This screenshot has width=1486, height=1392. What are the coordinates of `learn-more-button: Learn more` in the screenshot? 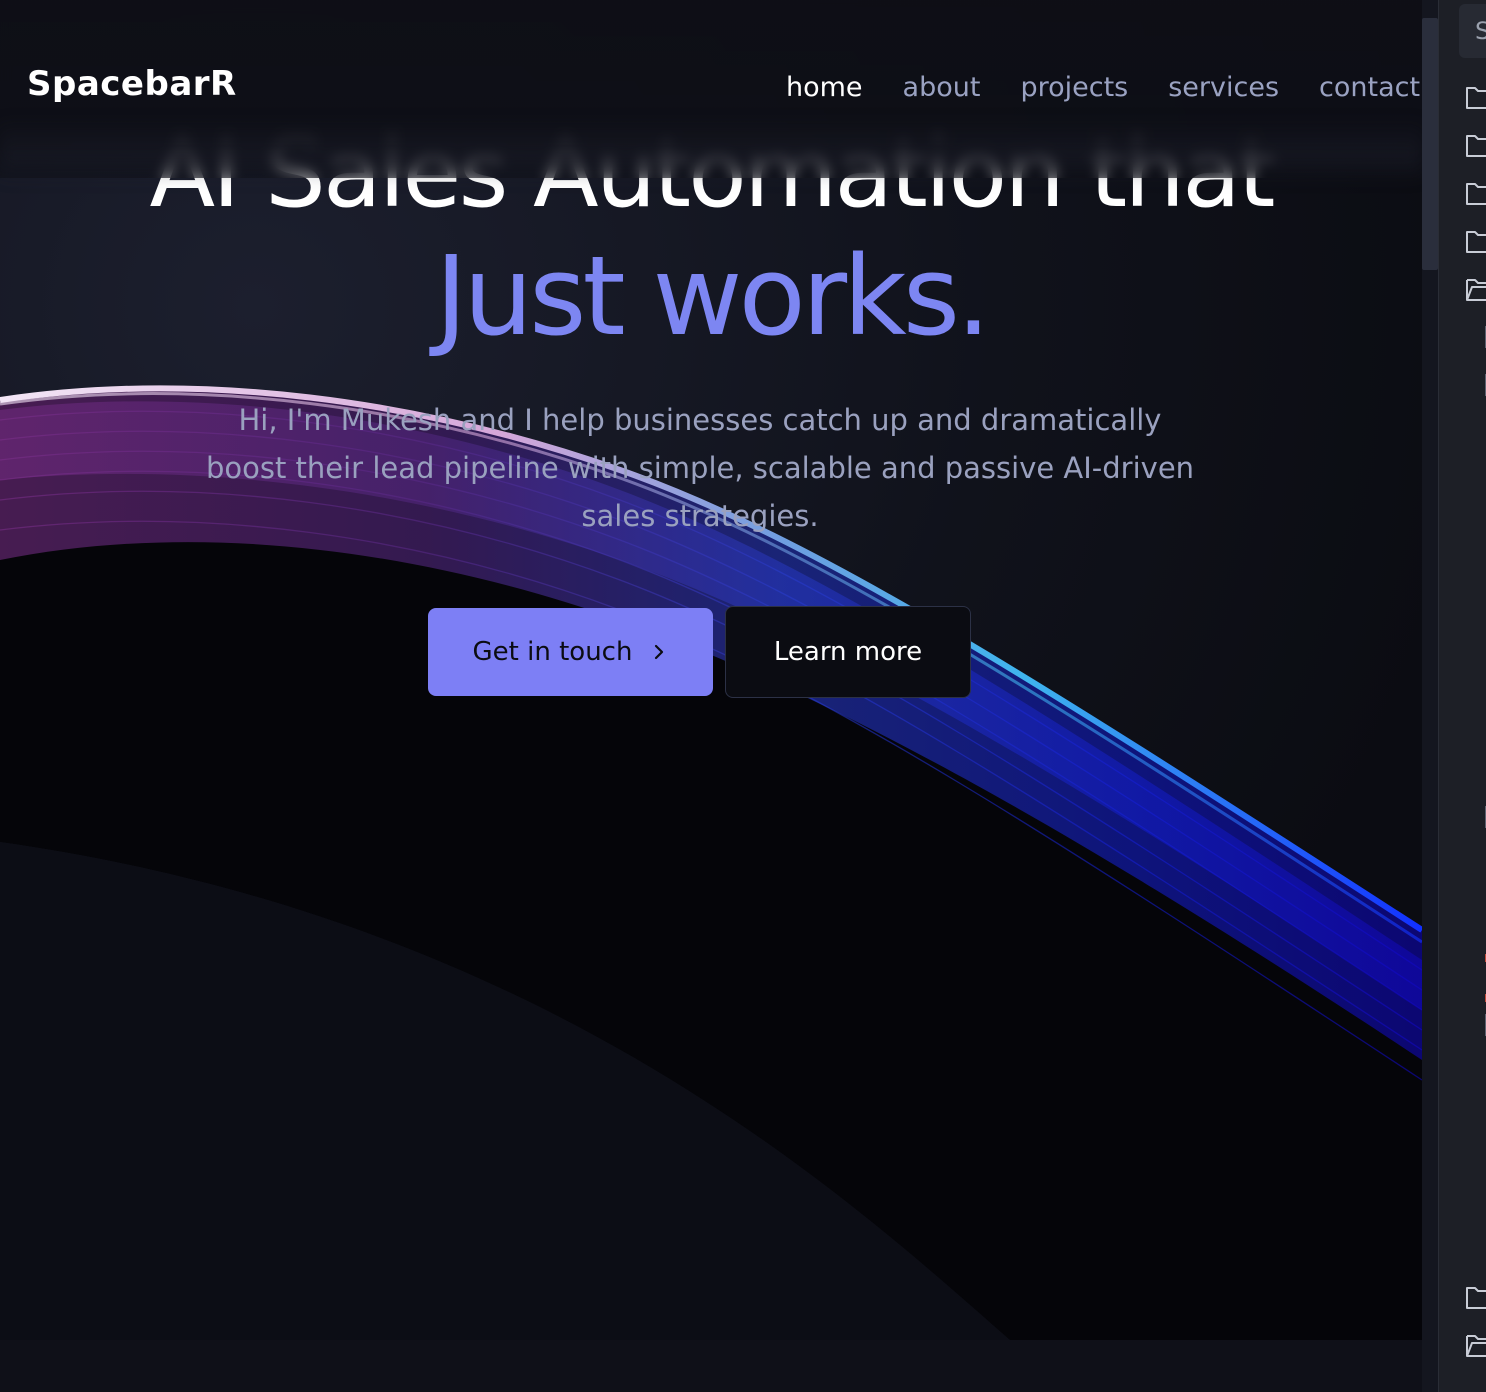 It's located at (848, 652).